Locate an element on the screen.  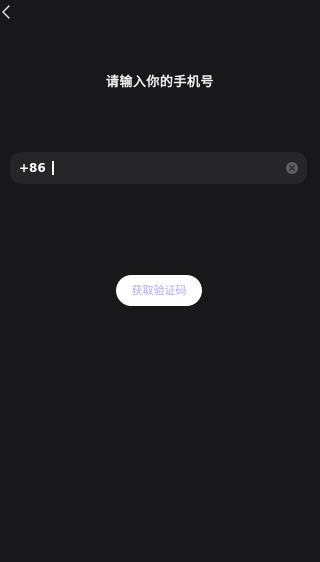
clear-input-button is located at coordinates (292, 168).